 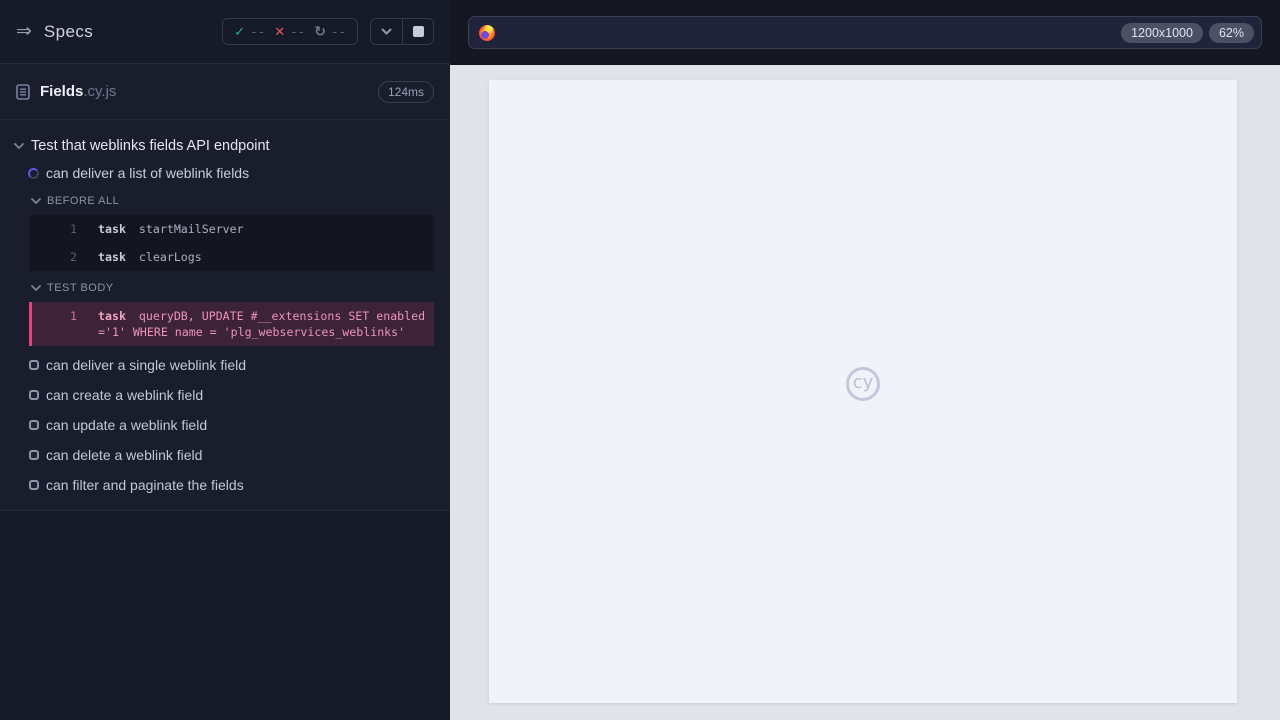 I want to click on testing-preferences-button, so click(x=386, y=31).